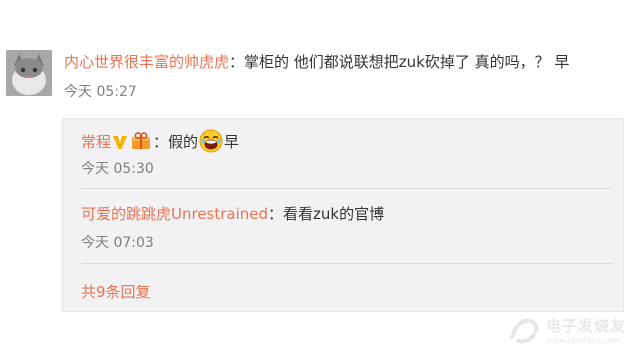 This screenshot has width=640, height=359. Describe the element at coordinates (117, 169) in the screenshot. I see `reply-1-time: 今天 05:30` at that location.